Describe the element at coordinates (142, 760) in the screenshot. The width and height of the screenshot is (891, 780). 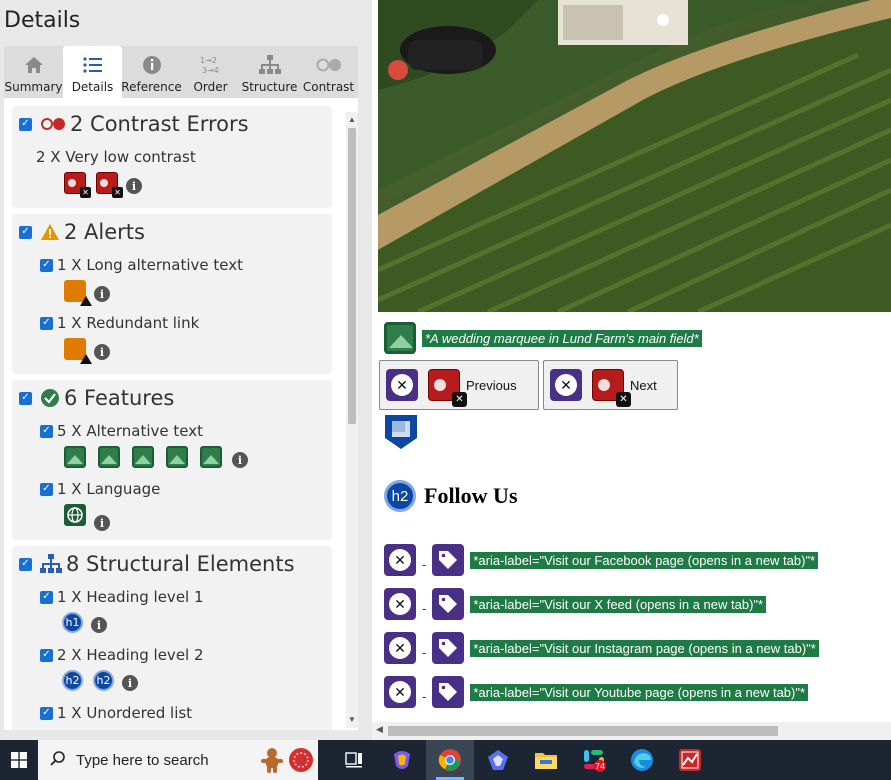
I see `search-placeholder: Type here to search` at that location.